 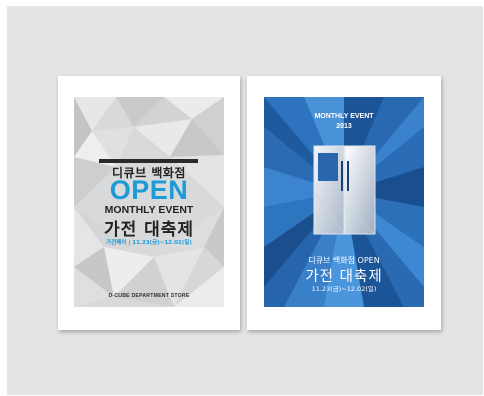 What do you see at coordinates (148, 161) in the screenshot?
I see `title-rule` at bounding box center [148, 161].